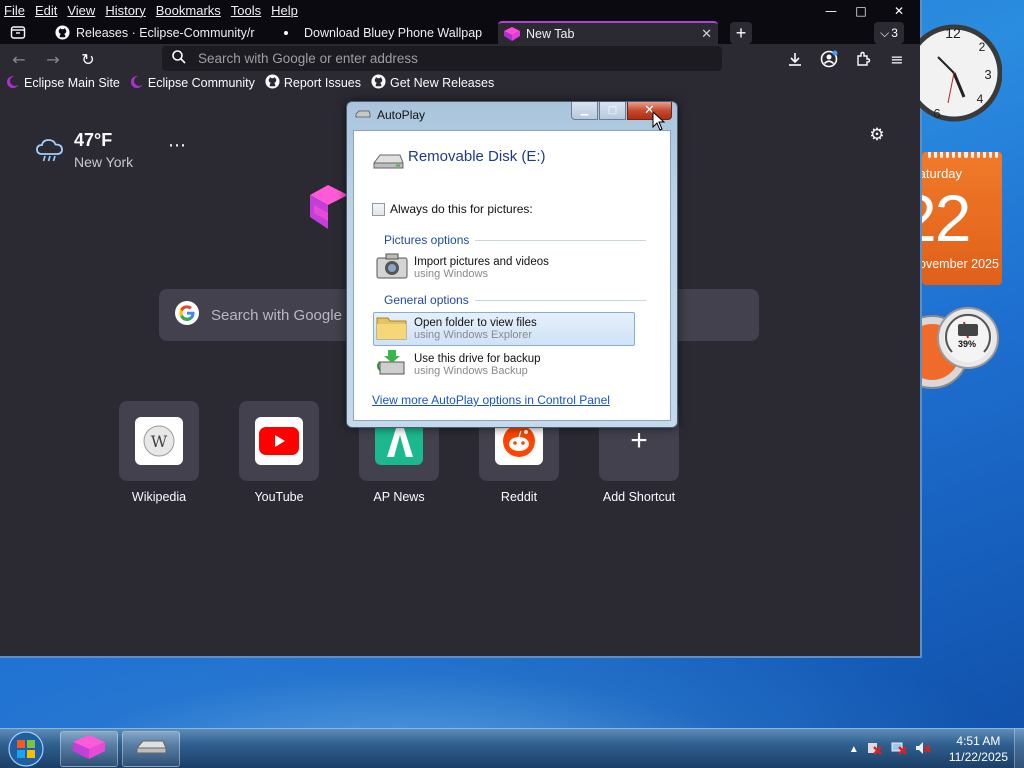  Describe the element at coordinates (877, 135) in the screenshot. I see `gear-icon: ⚙` at that location.